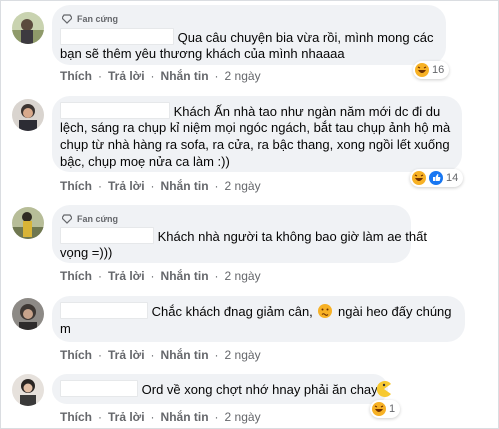 The image size is (499, 429). I want to click on reaction-count: 16, so click(438, 70).